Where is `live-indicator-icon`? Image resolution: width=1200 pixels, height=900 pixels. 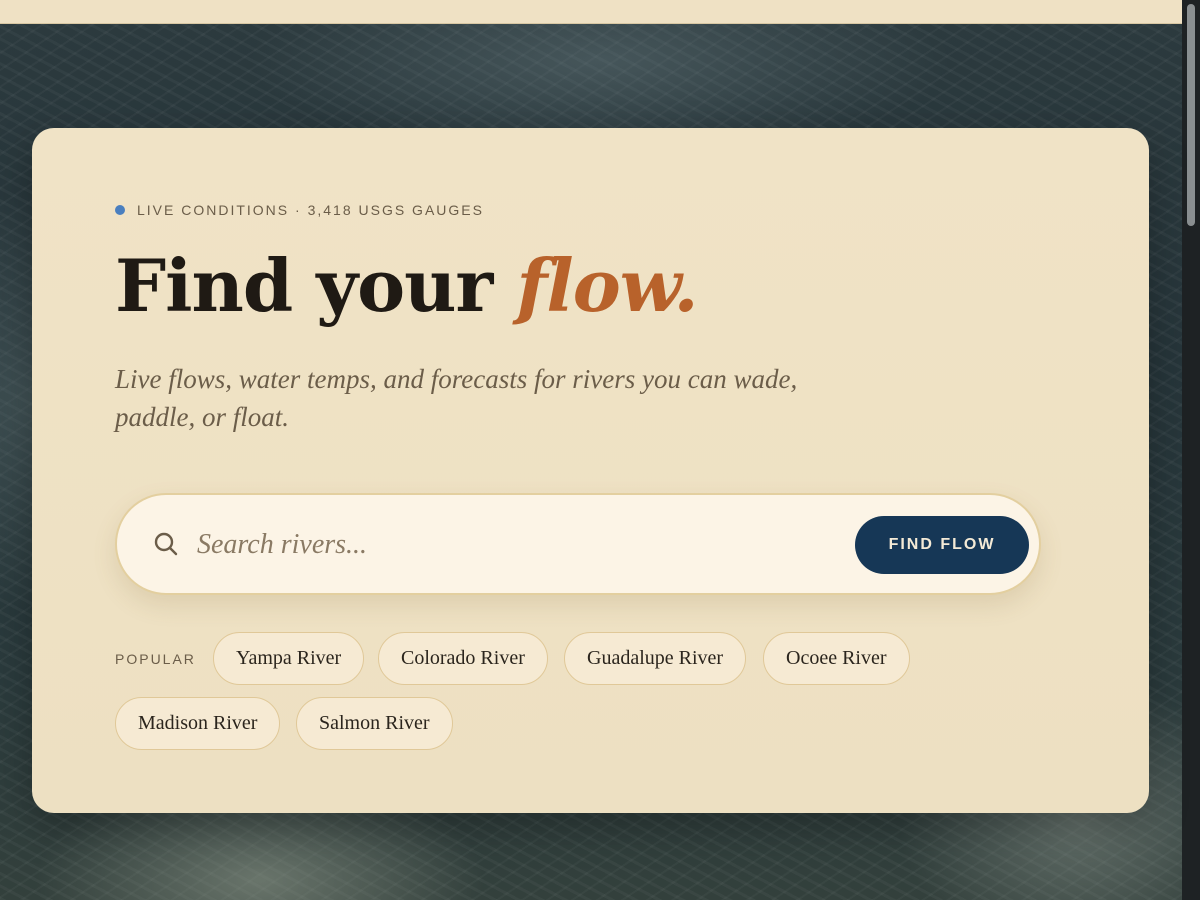
live-indicator-icon is located at coordinates (120, 210).